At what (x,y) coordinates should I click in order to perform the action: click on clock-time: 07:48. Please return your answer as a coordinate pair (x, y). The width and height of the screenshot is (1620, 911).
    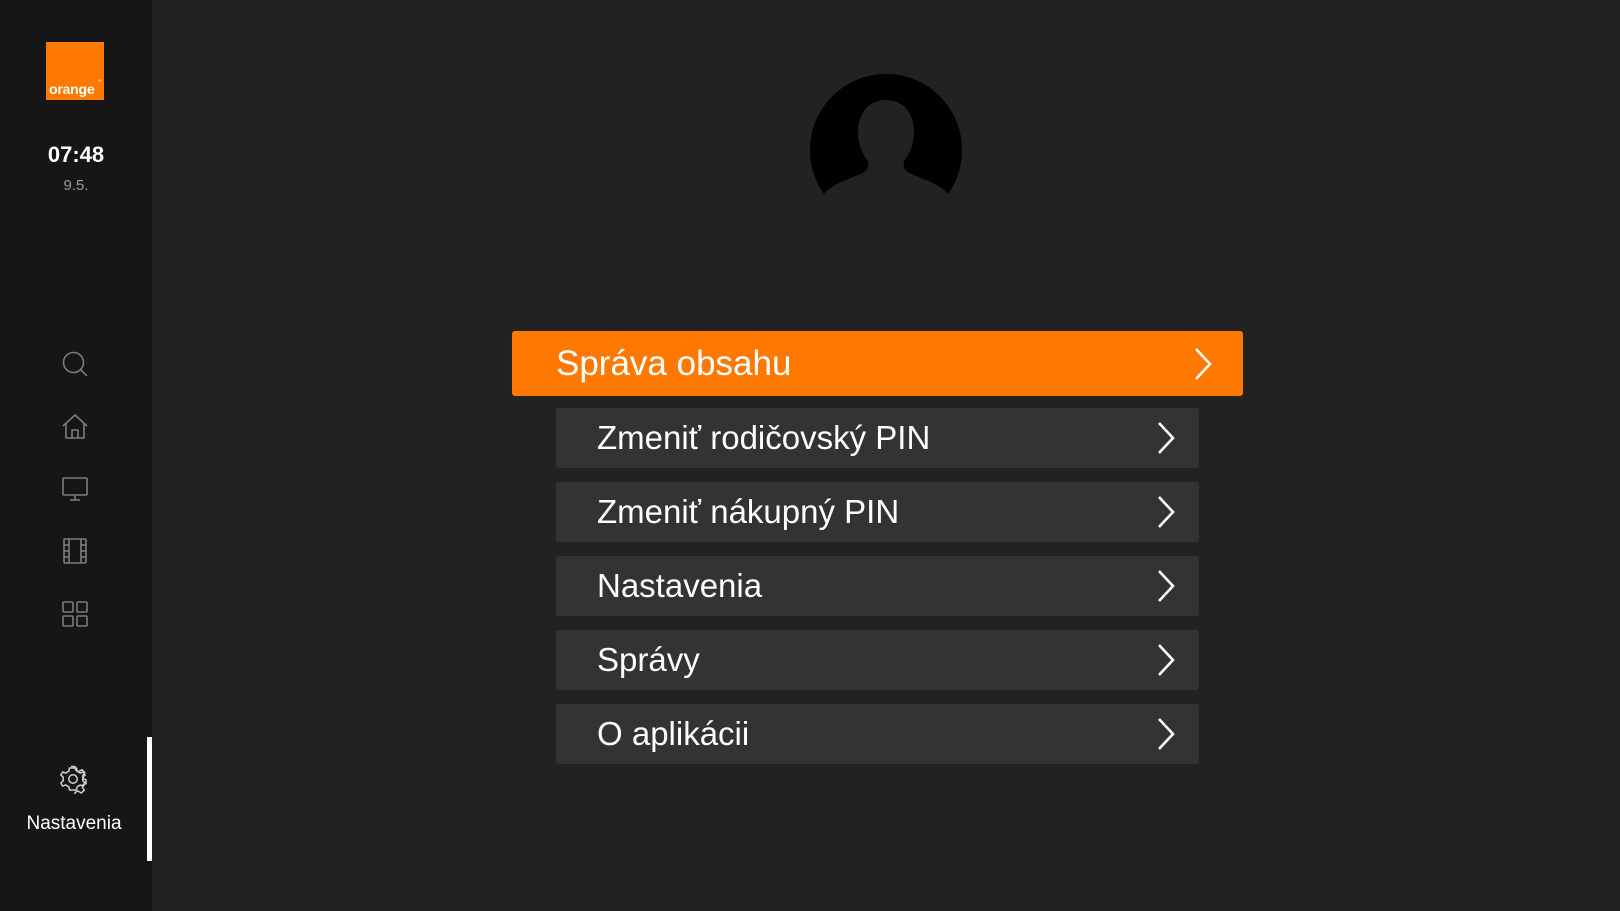
    Looking at the image, I should click on (76, 154).